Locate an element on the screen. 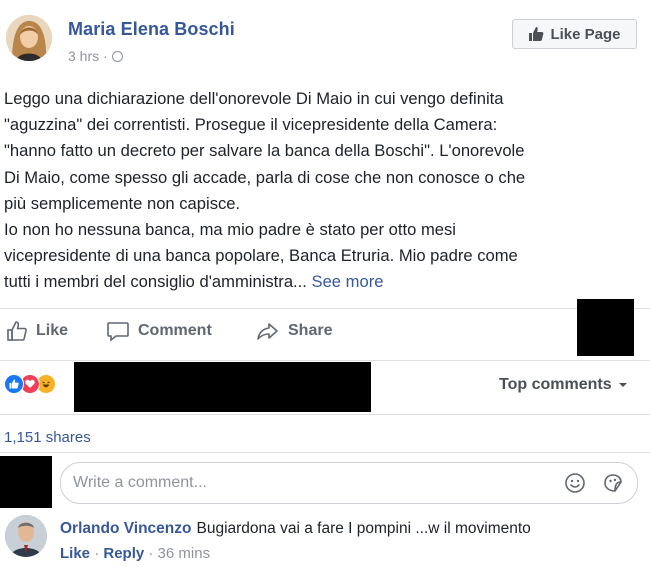 The height and width of the screenshot is (567, 650). comment-time: · 36 mins is located at coordinates (179, 553).